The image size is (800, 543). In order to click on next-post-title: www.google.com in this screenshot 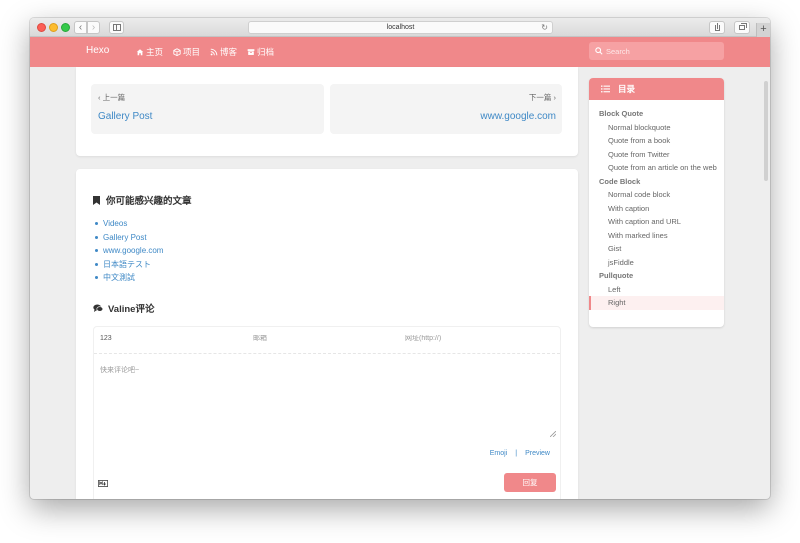, I will do `click(518, 116)`.